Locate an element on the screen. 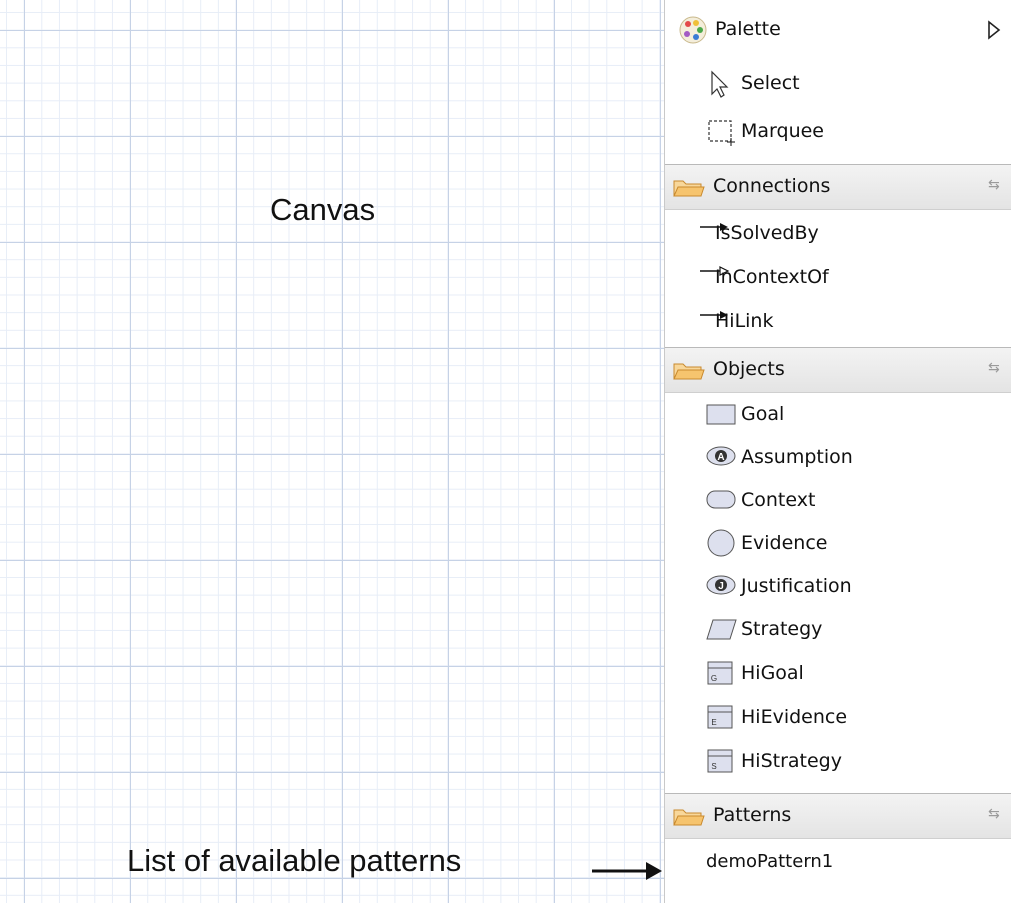  hievidence-icon: E is located at coordinates (720, 717).